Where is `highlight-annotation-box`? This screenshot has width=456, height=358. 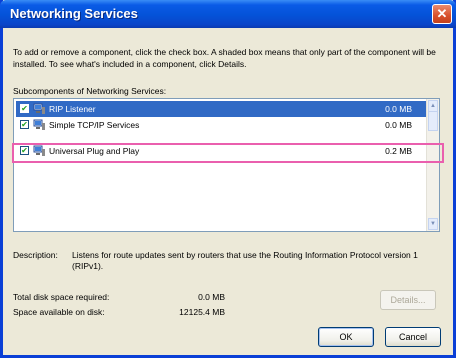
highlight-annotation-box is located at coordinates (228, 153).